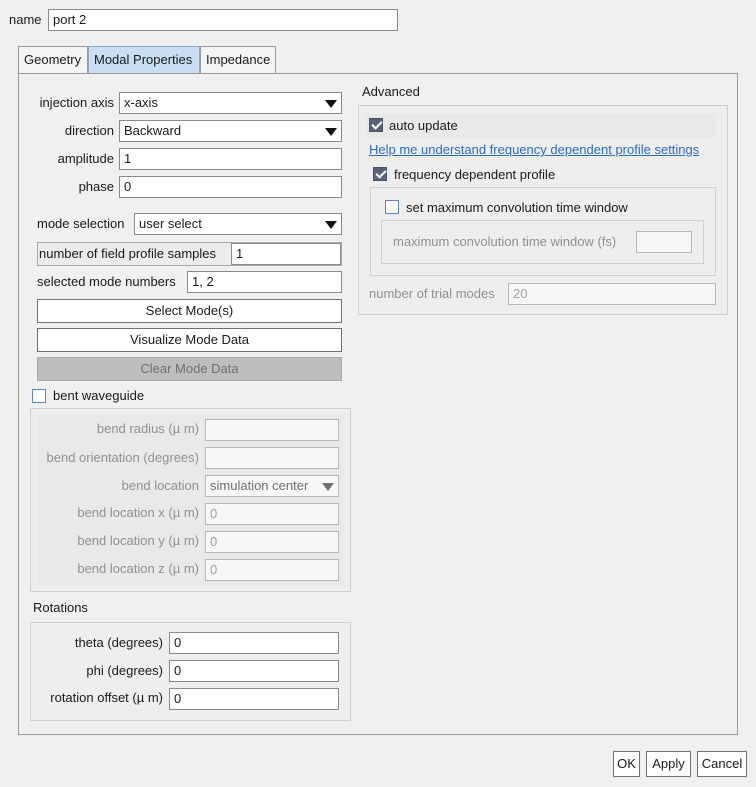 This screenshot has height=787, width=756. I want to click on amplitude-label: amplitude, so click(85, 158).